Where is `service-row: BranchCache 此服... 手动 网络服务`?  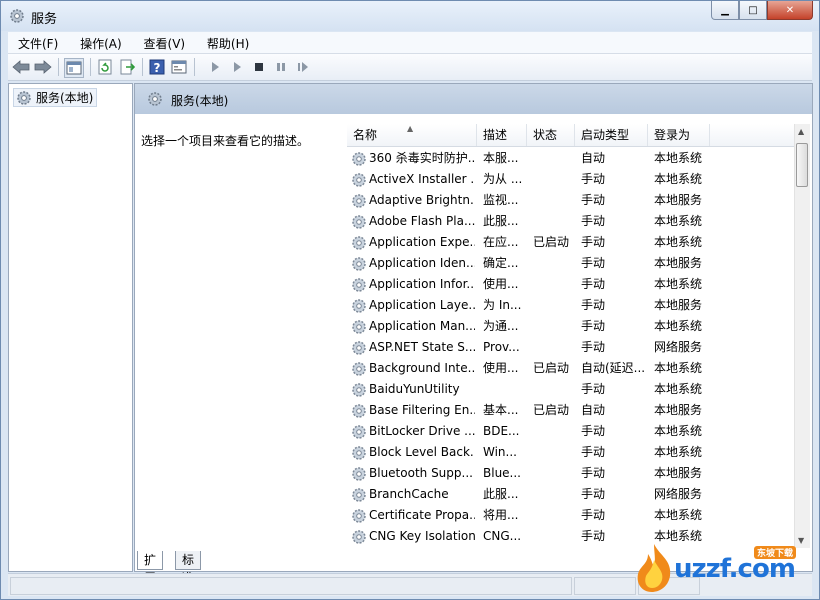
service-row: BranchCache 此服... 手动 网络服务 is located at coordinates (570, 494).